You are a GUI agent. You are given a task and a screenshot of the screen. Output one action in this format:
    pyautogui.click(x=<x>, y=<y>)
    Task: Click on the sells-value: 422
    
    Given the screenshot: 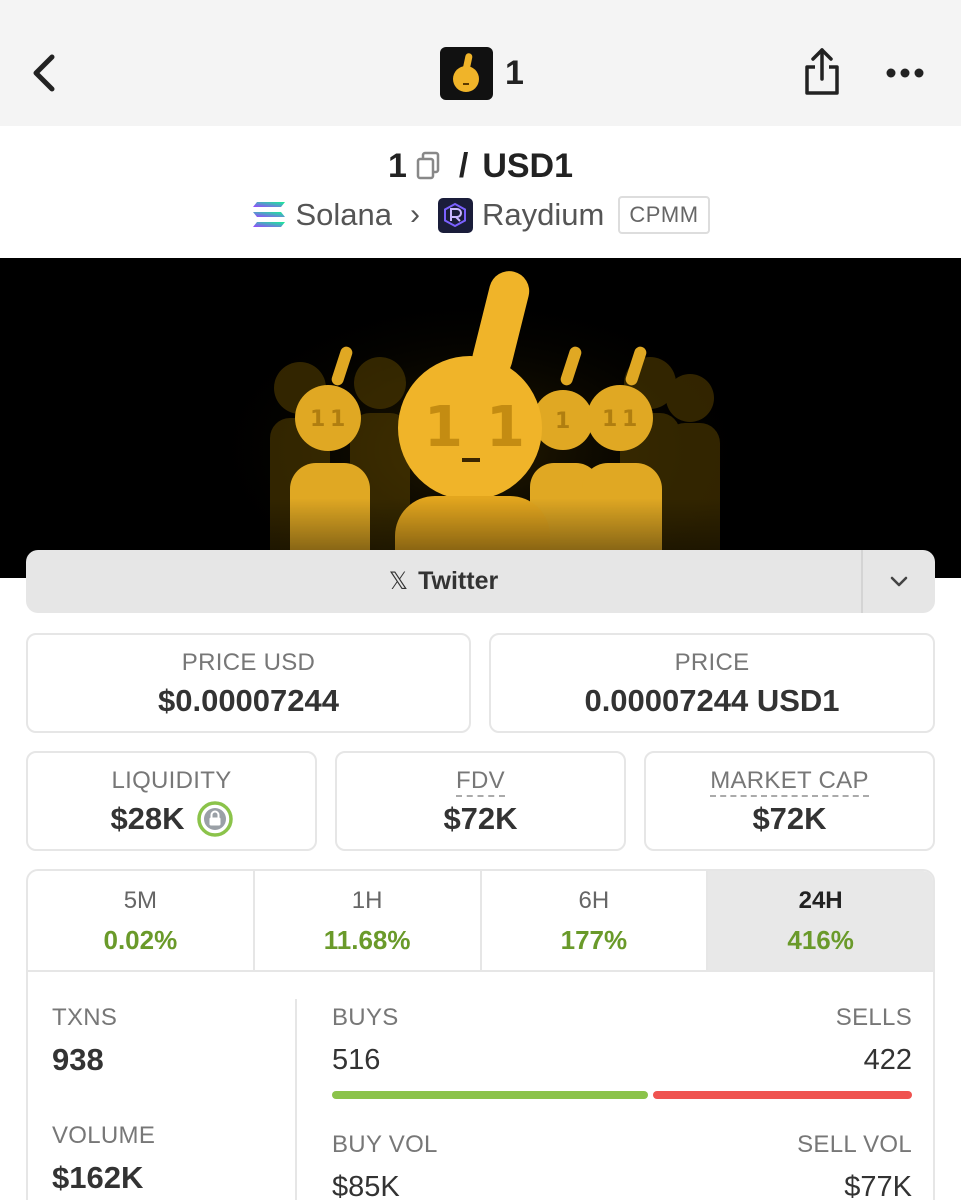 What is the action you would take?
    pyautogui.click(x=887, y=1060)
    